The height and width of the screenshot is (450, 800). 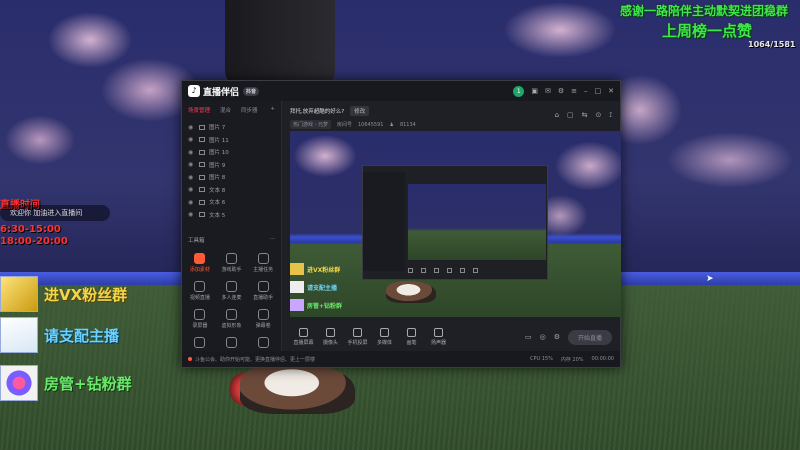 I want to click on source-label: 直播屏幕, so click(x=303, y=343).